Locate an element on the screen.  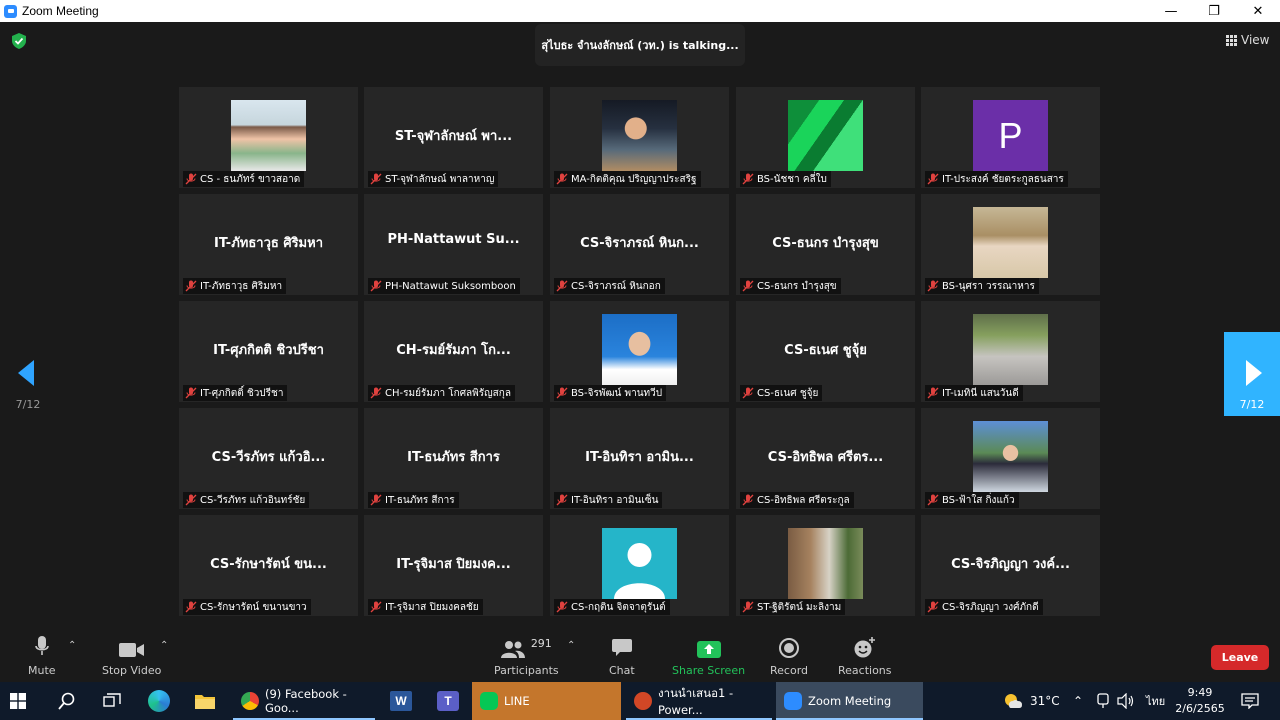
participant-tile: CS-กฤติน จิตจาตุรันต์ is located at coordinates (639, 565).